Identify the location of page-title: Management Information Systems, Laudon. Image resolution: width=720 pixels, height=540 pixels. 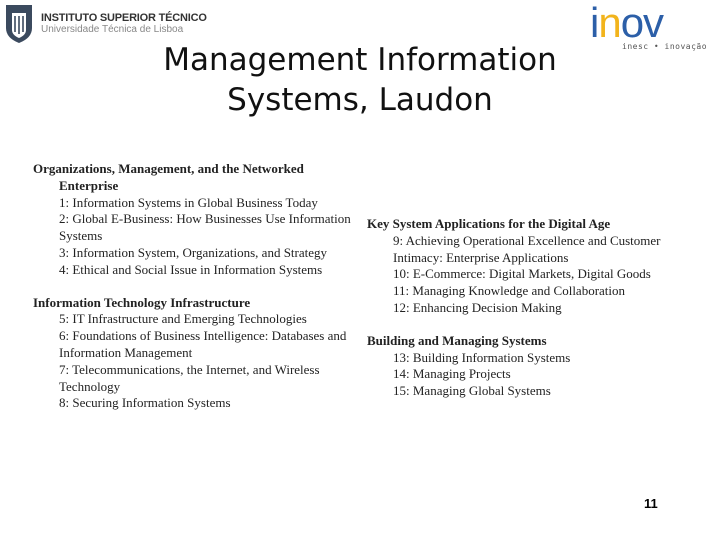
(360, 80).